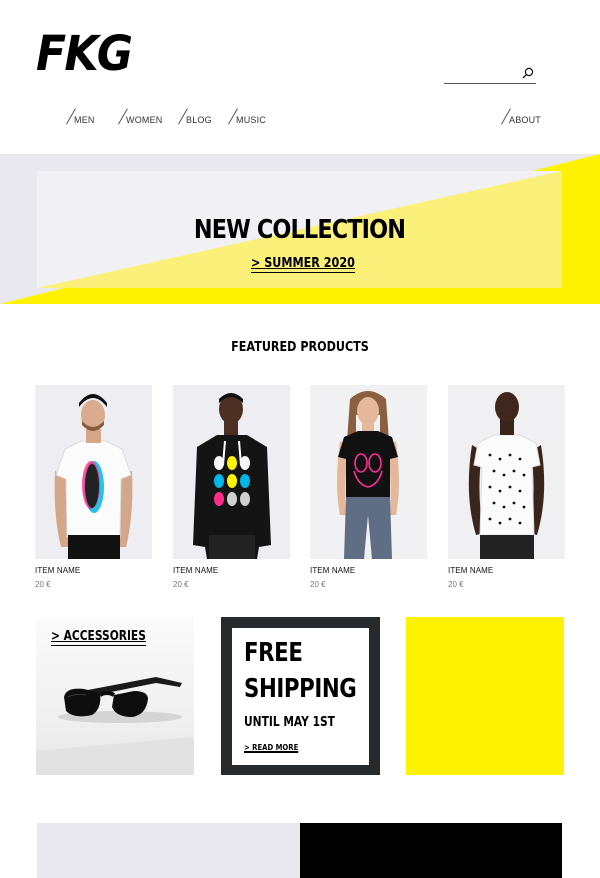 This screenshot has height=878, width=600. What do you see at coordinates (144, 120) in the screenshot?
I see `nav-item-label: WOMEN` at bounding box center [144, 120].